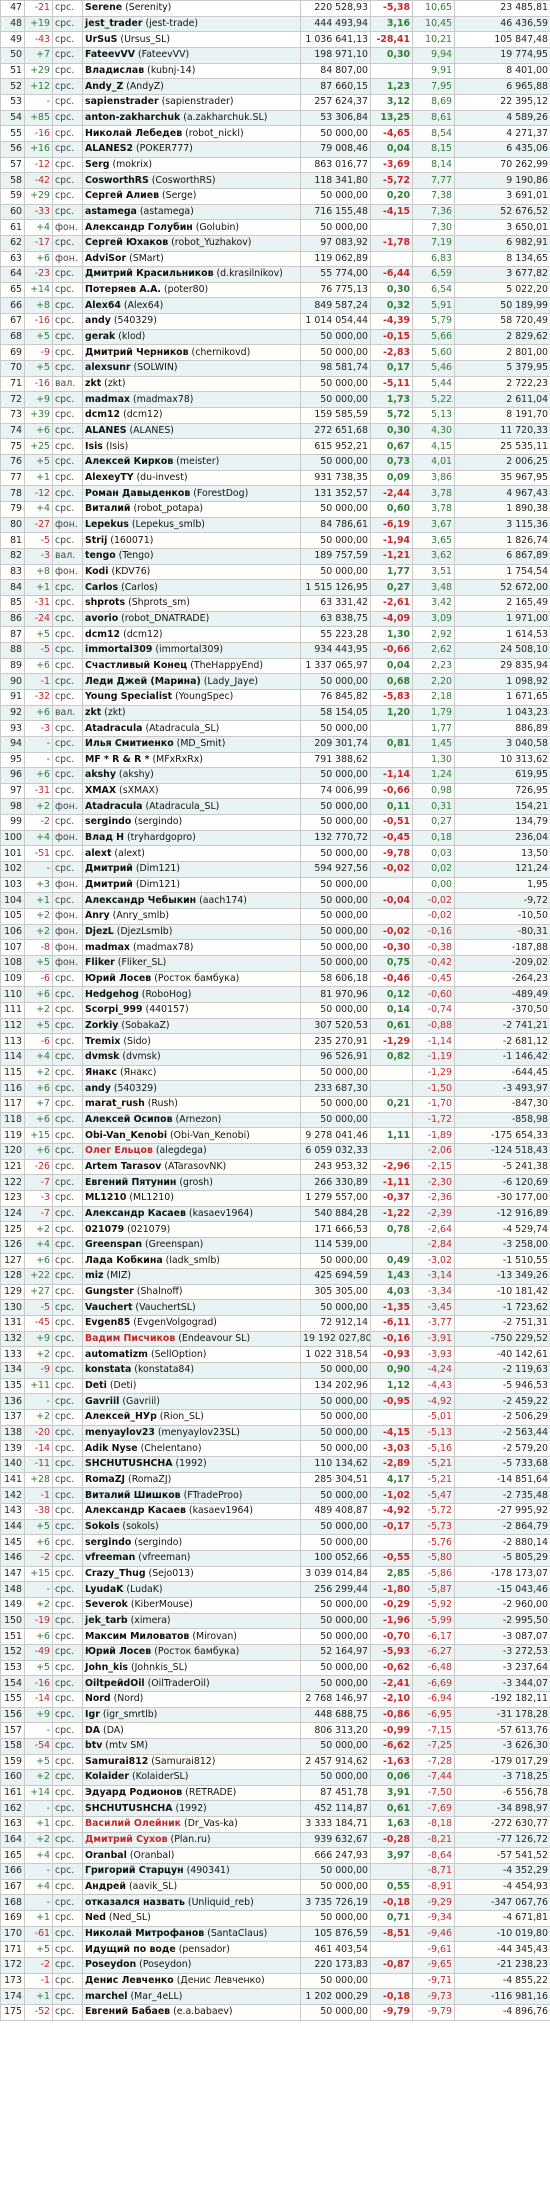 The image size is (550, 2194). I want to click on participant-nick: btv, so click(93, 1745).